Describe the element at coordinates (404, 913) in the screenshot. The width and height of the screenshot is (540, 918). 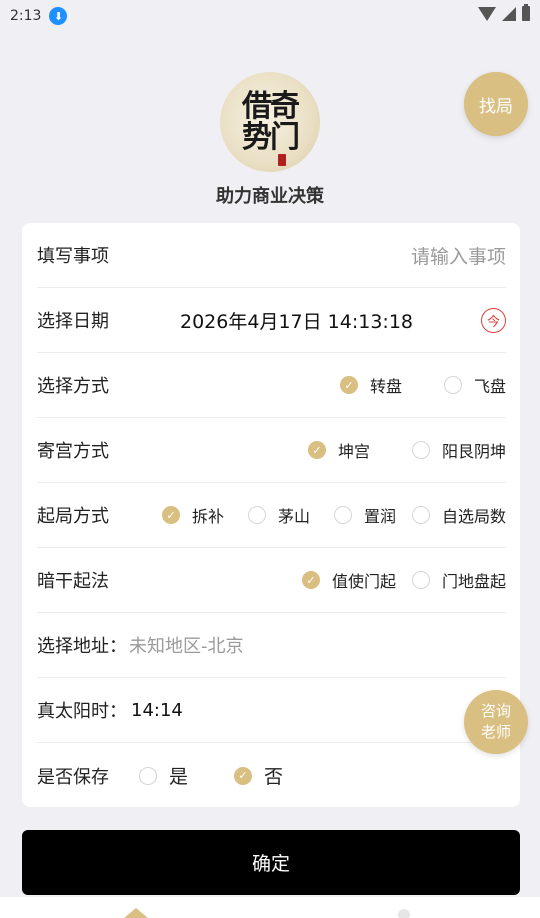
I see `profile-tab-icon` at that location.